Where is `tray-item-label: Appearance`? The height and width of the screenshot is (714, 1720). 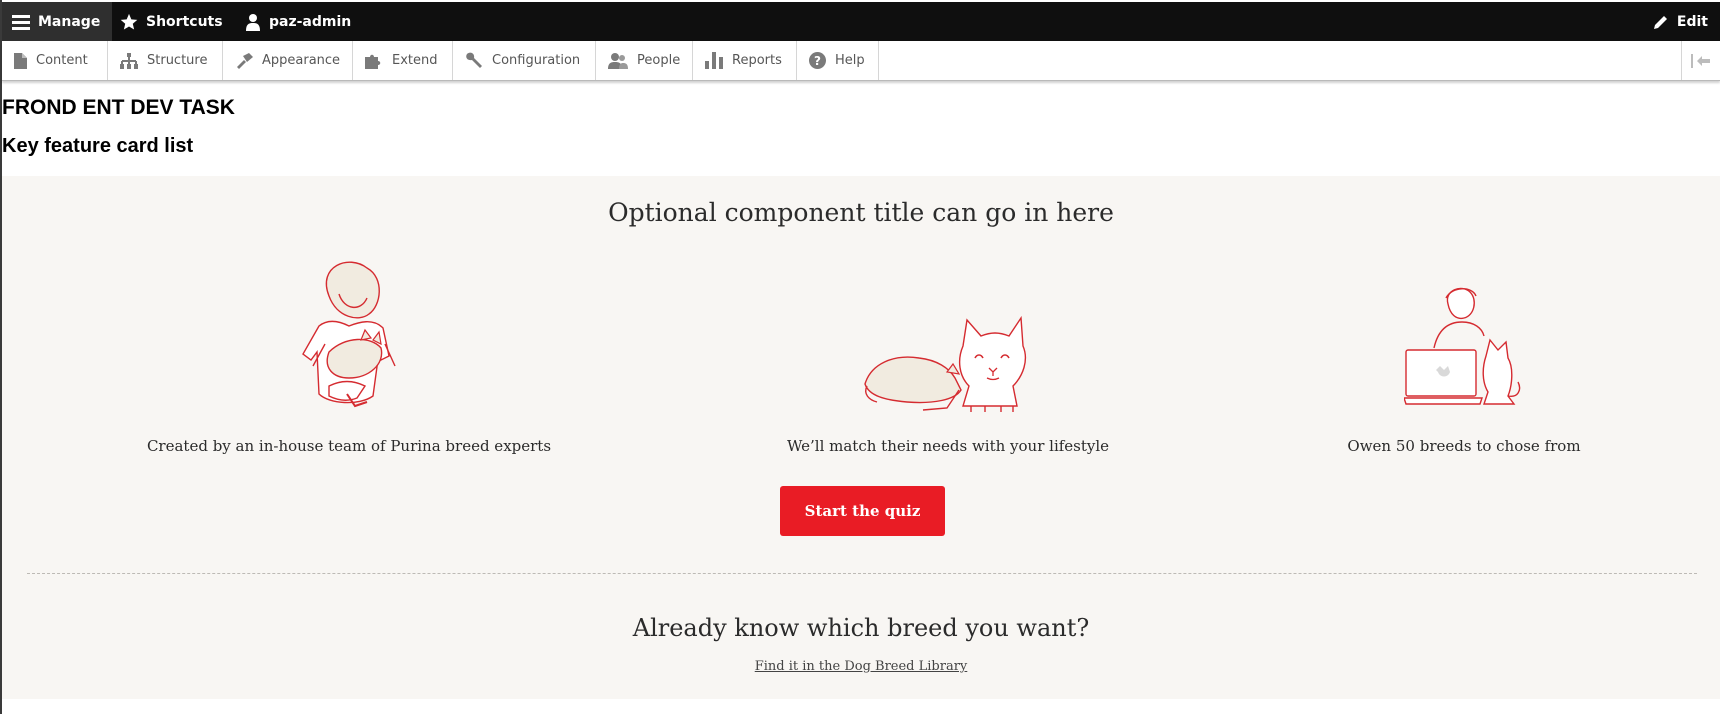 tray-item-label: Appearance is located at coordinates (301, 60).